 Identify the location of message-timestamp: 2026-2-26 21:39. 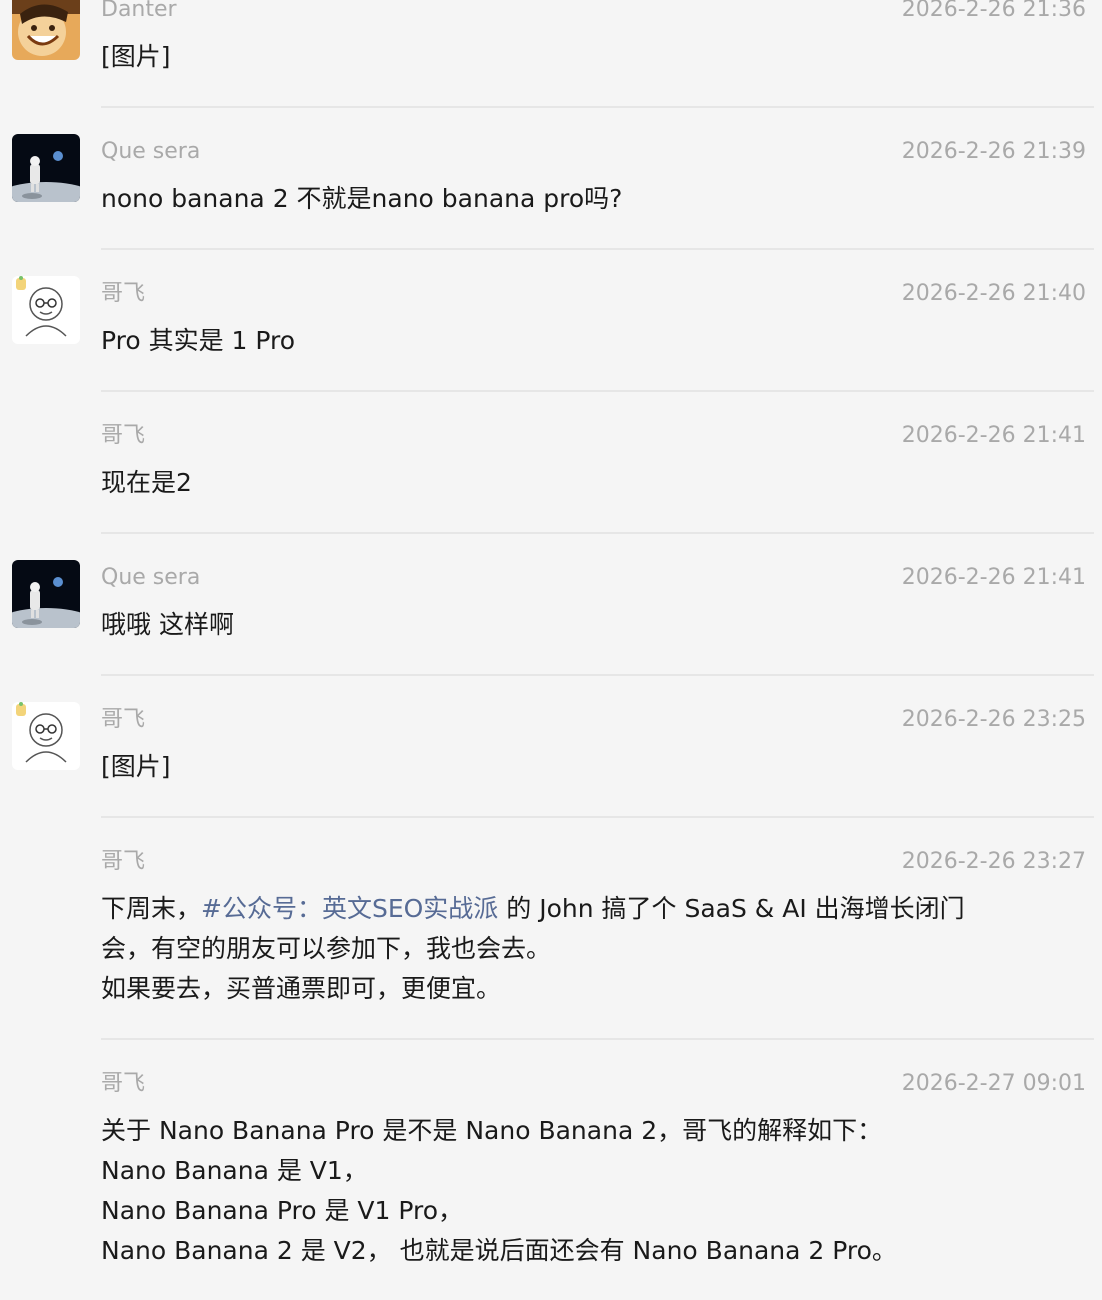
(993, 151).